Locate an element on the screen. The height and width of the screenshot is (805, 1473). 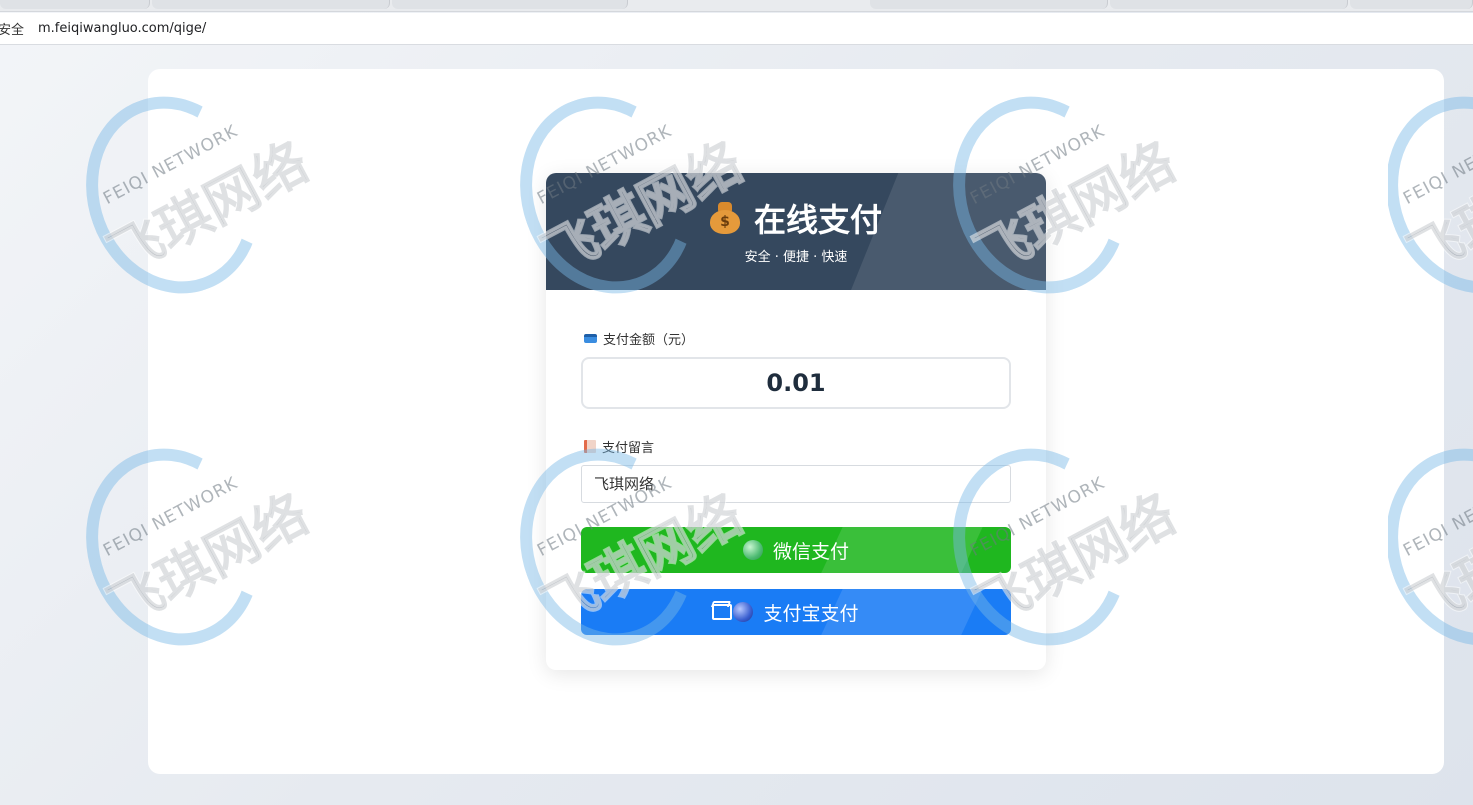
card-header: $ 在线支付 安全 · 便捷 · 快速 is located at coordinates (796, 231).